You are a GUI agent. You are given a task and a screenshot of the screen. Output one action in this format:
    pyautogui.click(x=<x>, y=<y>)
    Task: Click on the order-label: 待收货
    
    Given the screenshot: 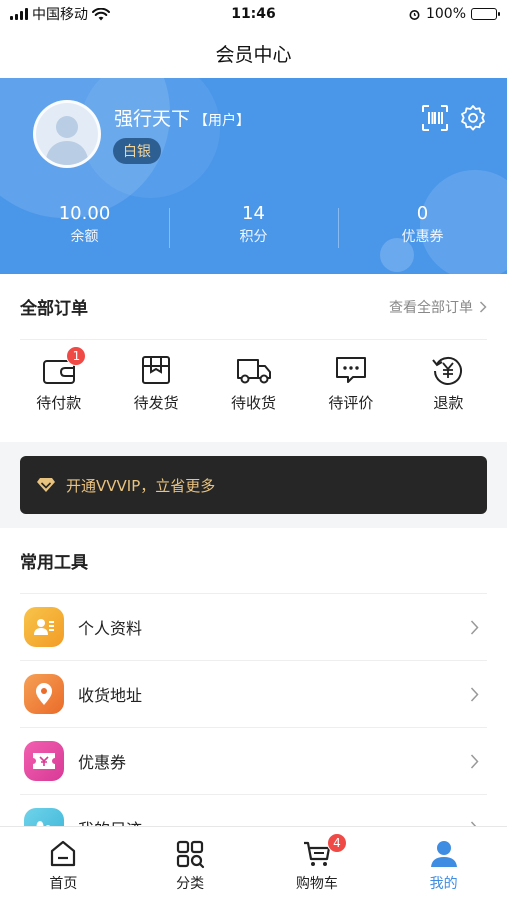 What is the action you would take?
    pyautogui.click(x=254, y=403)
    